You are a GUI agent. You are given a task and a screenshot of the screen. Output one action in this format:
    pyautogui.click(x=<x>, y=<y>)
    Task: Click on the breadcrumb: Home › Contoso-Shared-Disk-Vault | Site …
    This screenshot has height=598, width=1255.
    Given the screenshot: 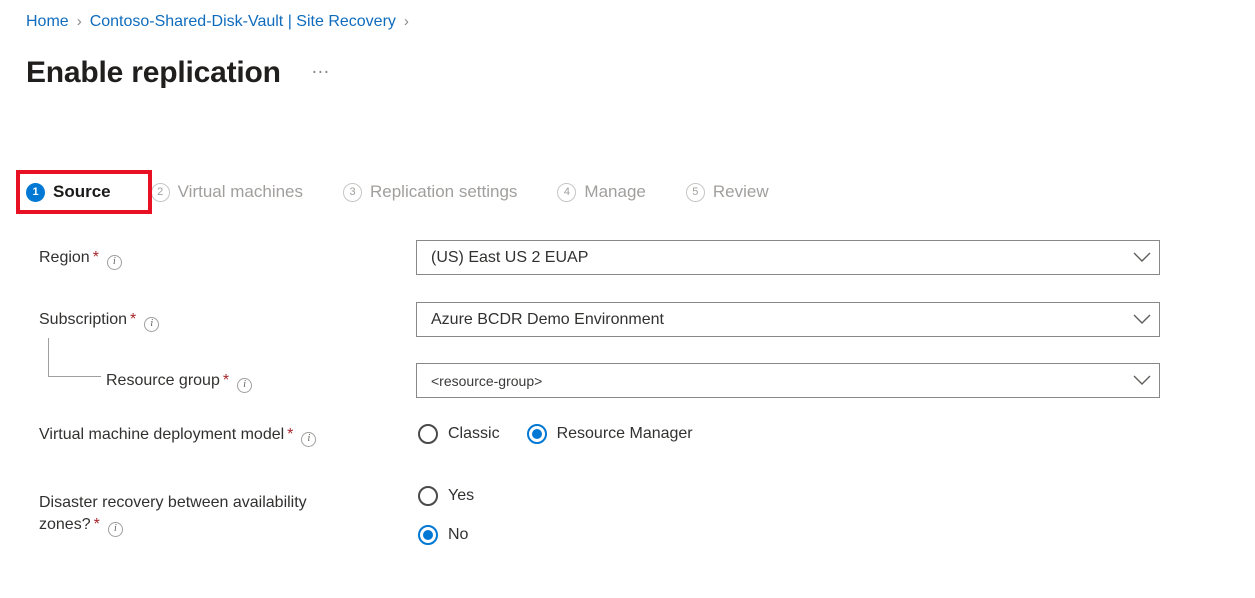 What is the action you would take?
    pyautogui.click(x=221, y=22)
    